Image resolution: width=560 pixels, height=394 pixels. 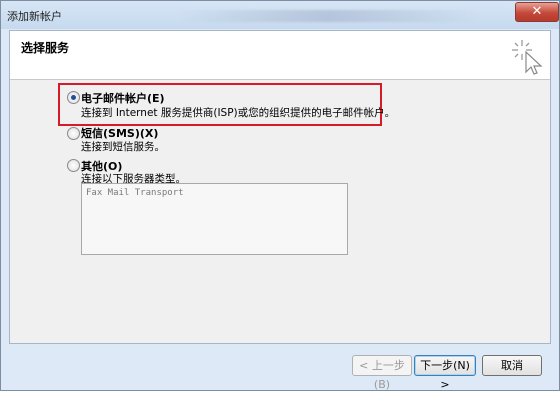 What do you see at coordinates (382, 373) in the screenshot?
I see `back-button: < 上一步(B)` at bounding box center [382, 373].